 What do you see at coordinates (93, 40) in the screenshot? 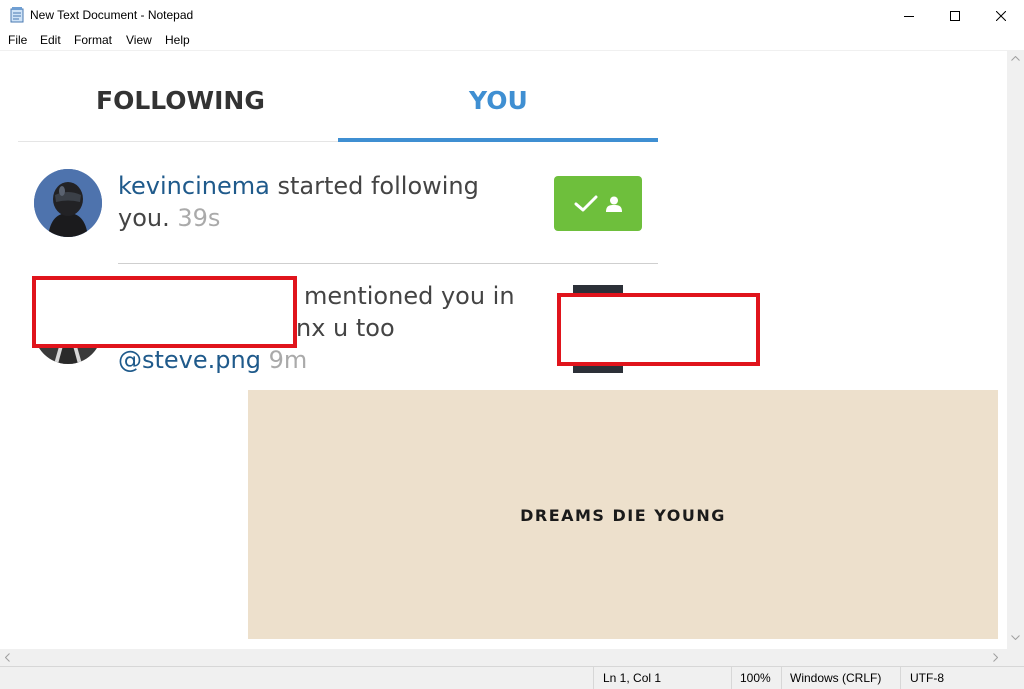
I see `menu-format: Format` at bounding box center [93, 40].